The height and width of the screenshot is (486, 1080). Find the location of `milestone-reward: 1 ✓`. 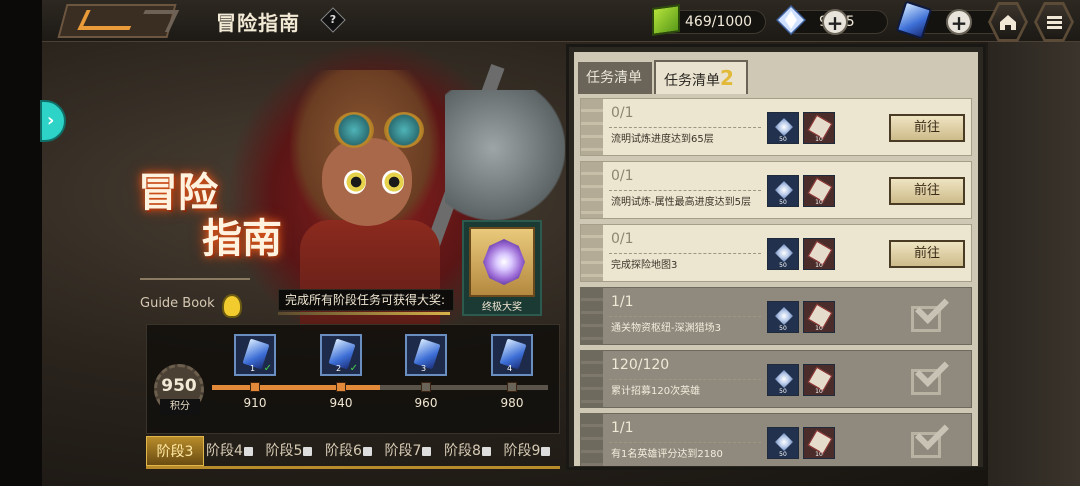

milestone-reward: 1 ✓ is located at coordinates (255, 355).